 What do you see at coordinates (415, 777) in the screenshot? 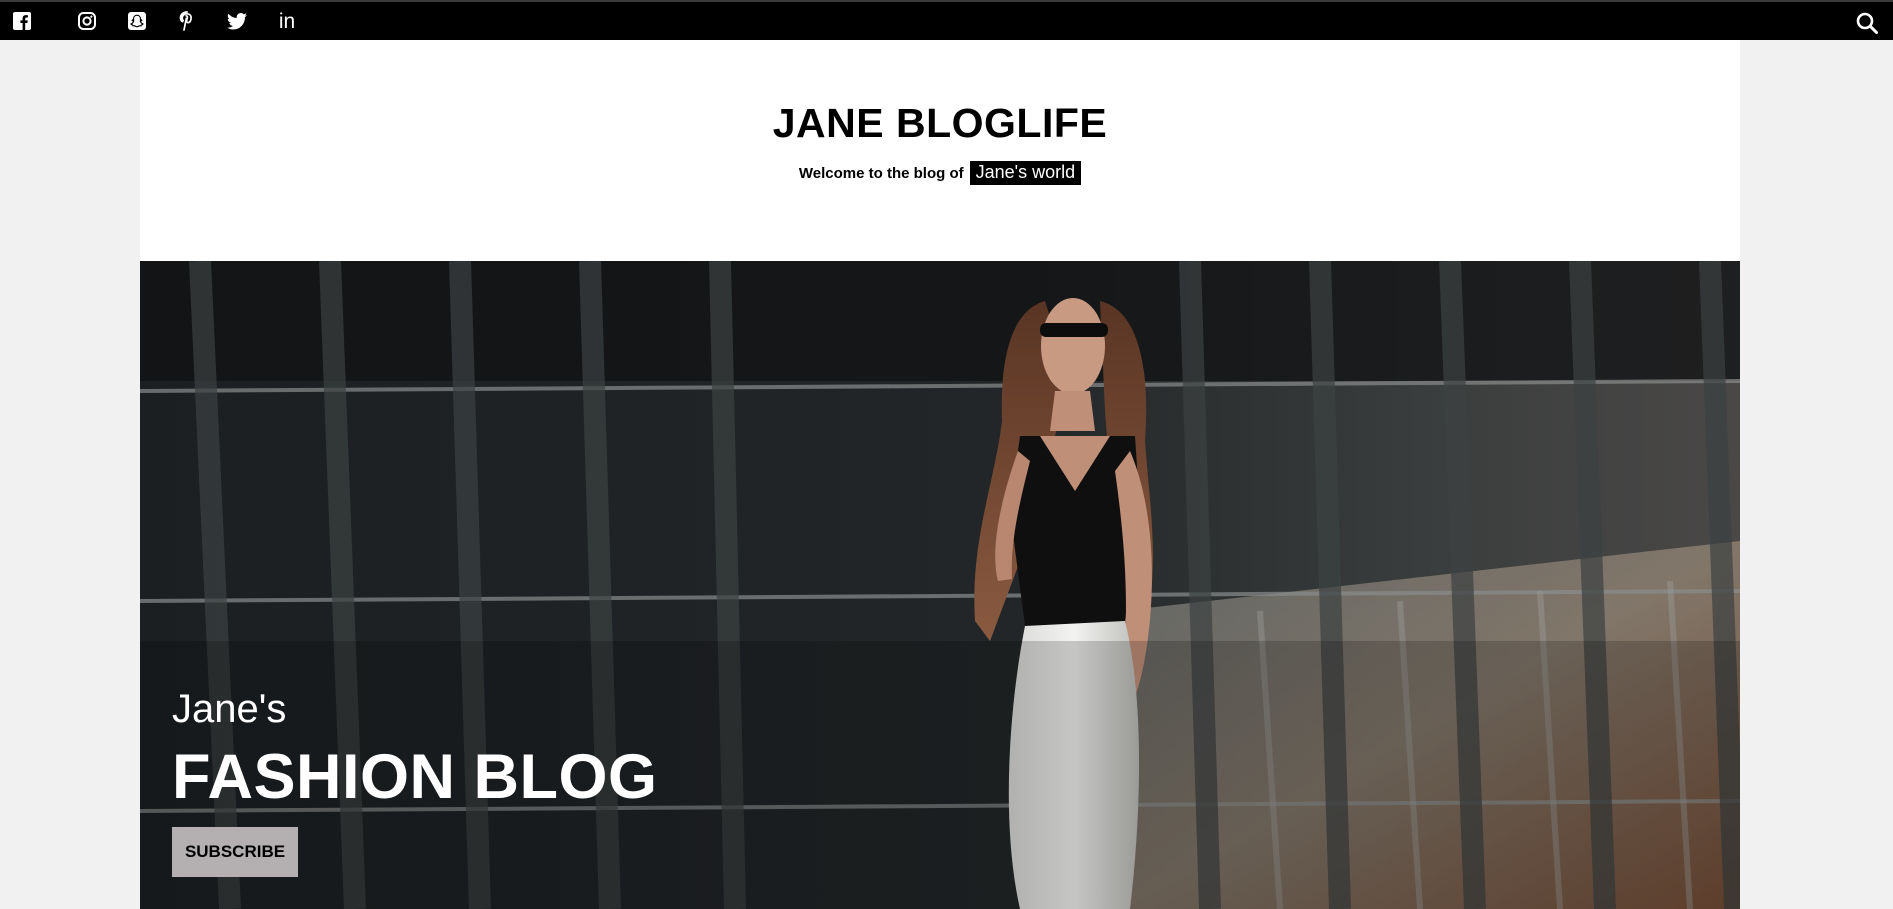
I see `hero-title: FASHION BLOG` at bounding box center [415, 777].